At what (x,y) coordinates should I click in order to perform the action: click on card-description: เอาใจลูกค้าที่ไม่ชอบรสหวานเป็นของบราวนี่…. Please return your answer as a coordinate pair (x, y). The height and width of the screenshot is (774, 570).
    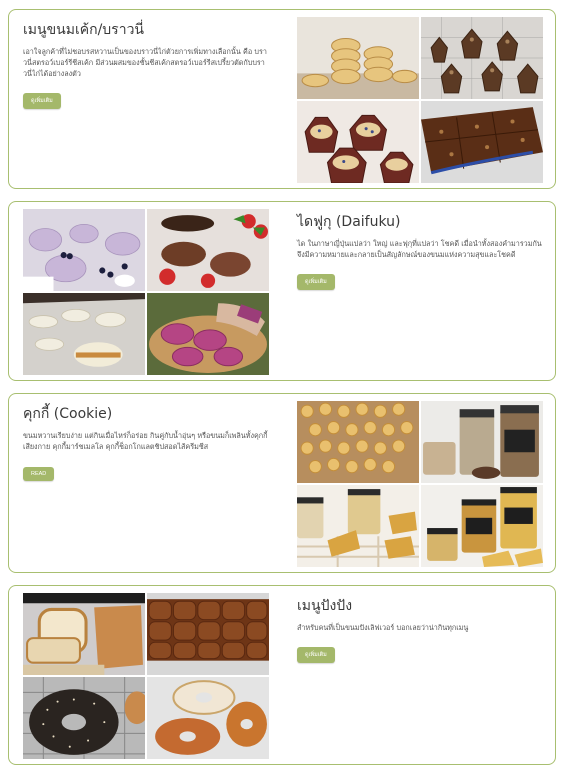
    Looking at the image, I should click on (145, 62).